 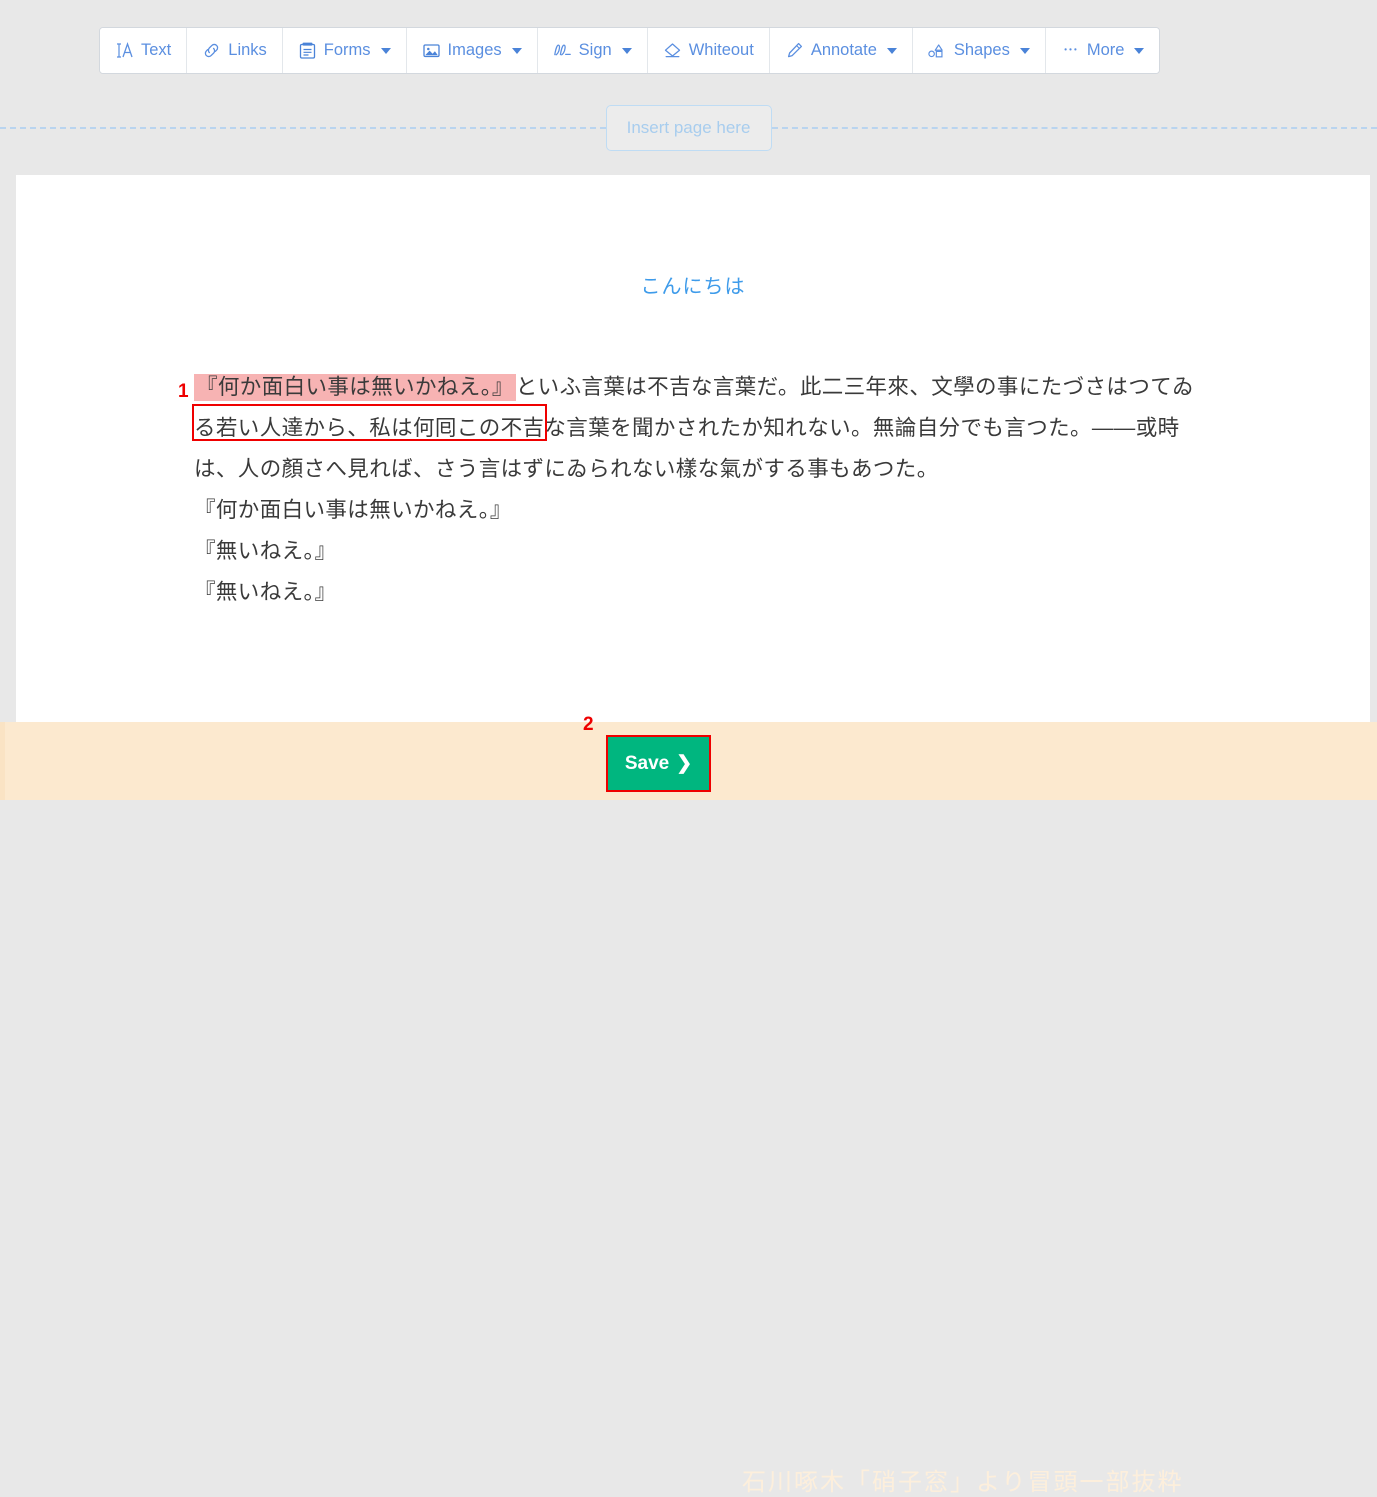 What do you see at coordinates (1074, 128) in the screenshot?
I see `insert-divider-right` at bounding box center [1074, 128].